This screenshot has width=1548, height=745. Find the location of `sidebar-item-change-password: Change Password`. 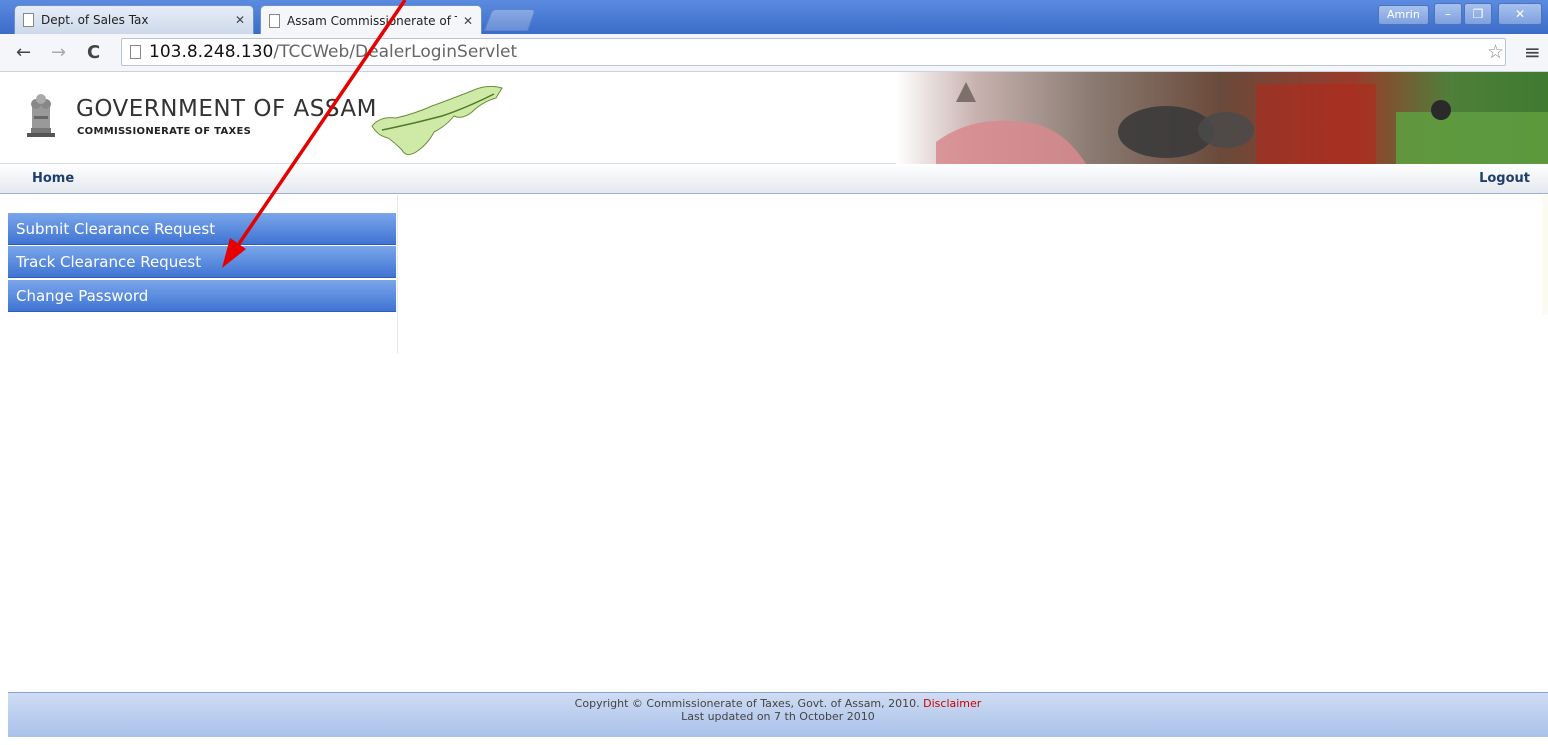

sidebar-item-change-password: Change Password is located at coordinates (202, 296).